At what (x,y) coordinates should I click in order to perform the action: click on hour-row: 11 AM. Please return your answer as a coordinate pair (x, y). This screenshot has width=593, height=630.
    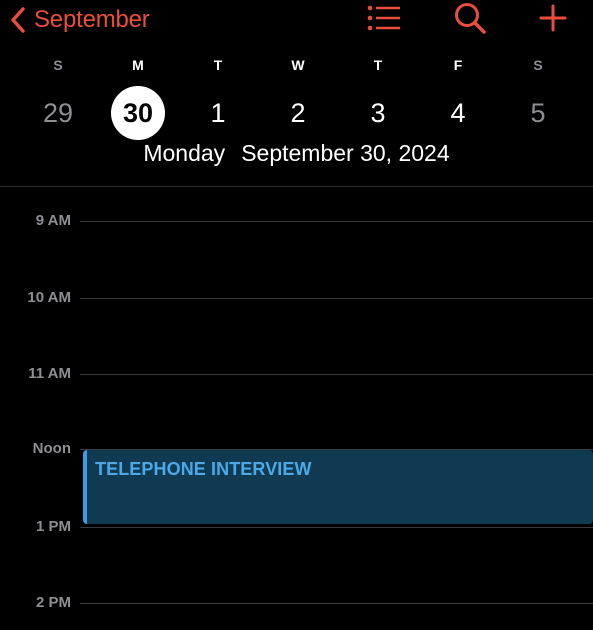
    Looking at the image, I should click on (296, 374).